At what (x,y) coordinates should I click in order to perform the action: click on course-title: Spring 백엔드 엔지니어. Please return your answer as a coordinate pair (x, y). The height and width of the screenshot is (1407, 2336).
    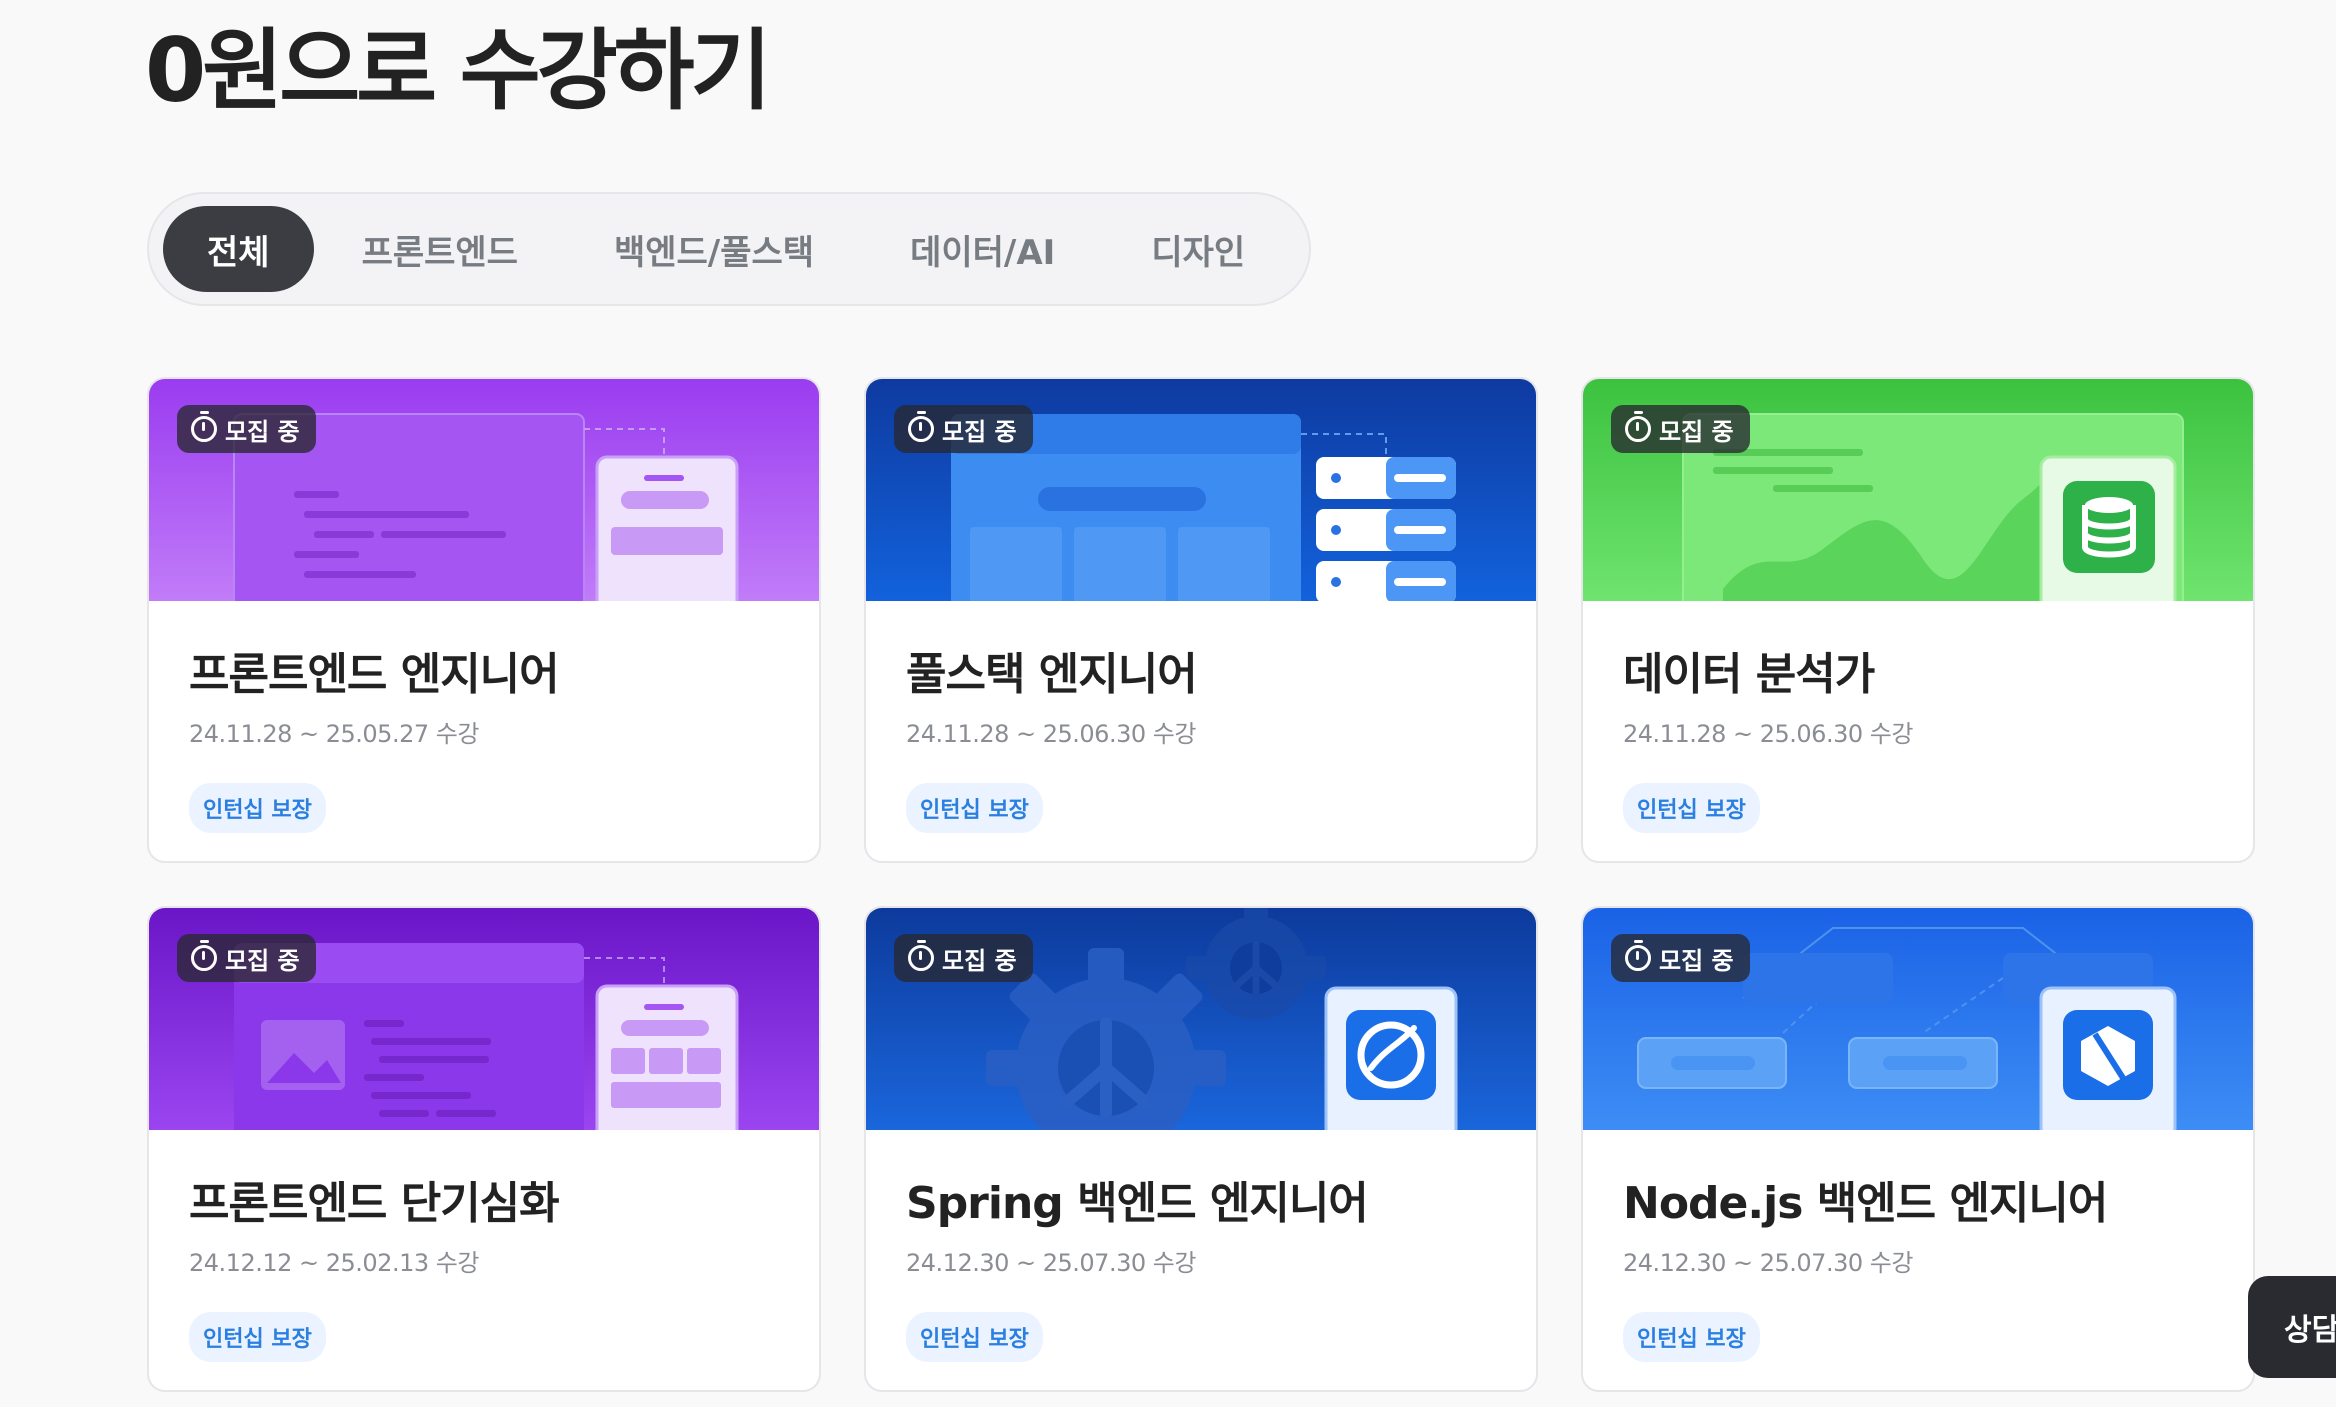
    Looking at the image, I should click on (1137, 1203).